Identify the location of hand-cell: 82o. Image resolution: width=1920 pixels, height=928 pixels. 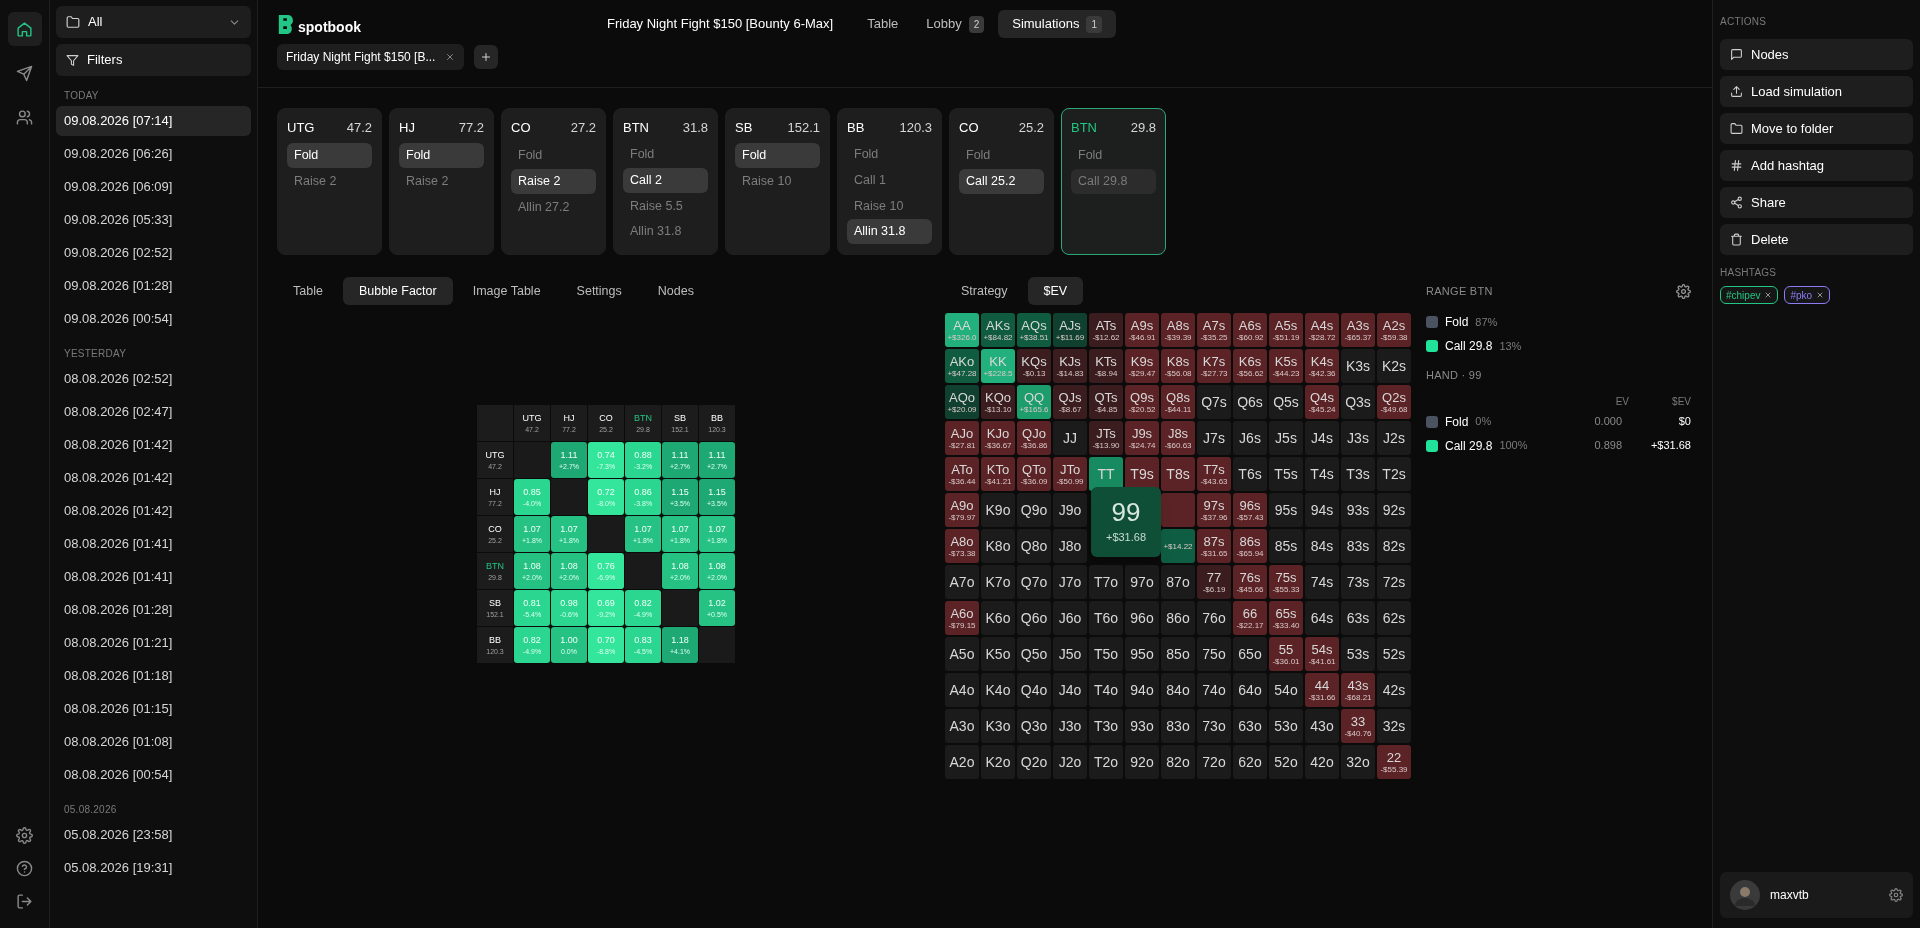
(1178, 762).